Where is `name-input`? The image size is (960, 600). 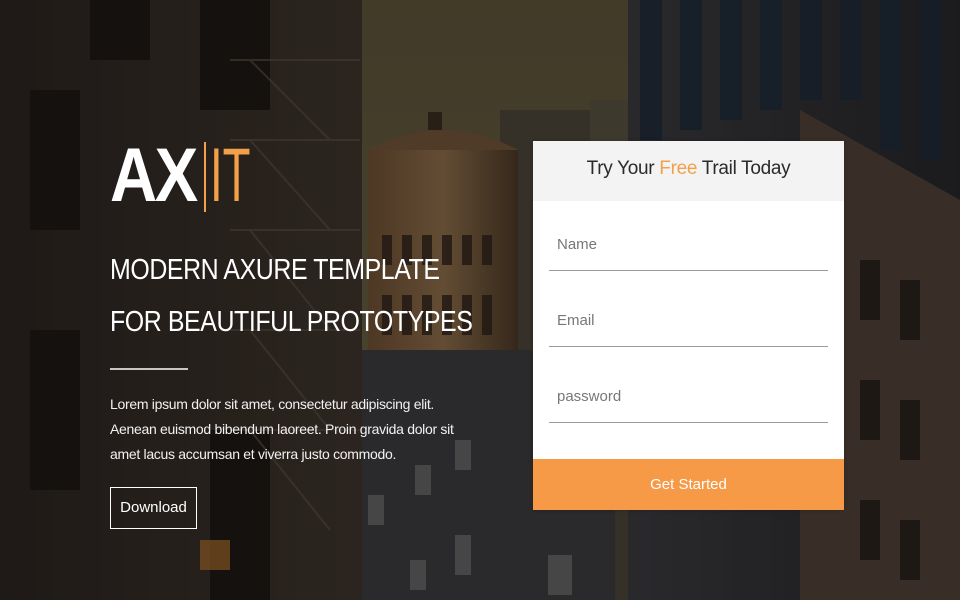
name-input is located at coordinates (688, 244).